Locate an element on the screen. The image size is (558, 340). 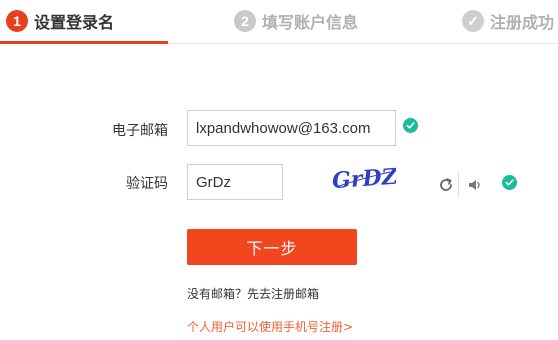
email-field: lxpandwhowow@163.com is located at coordinates (291, 128).